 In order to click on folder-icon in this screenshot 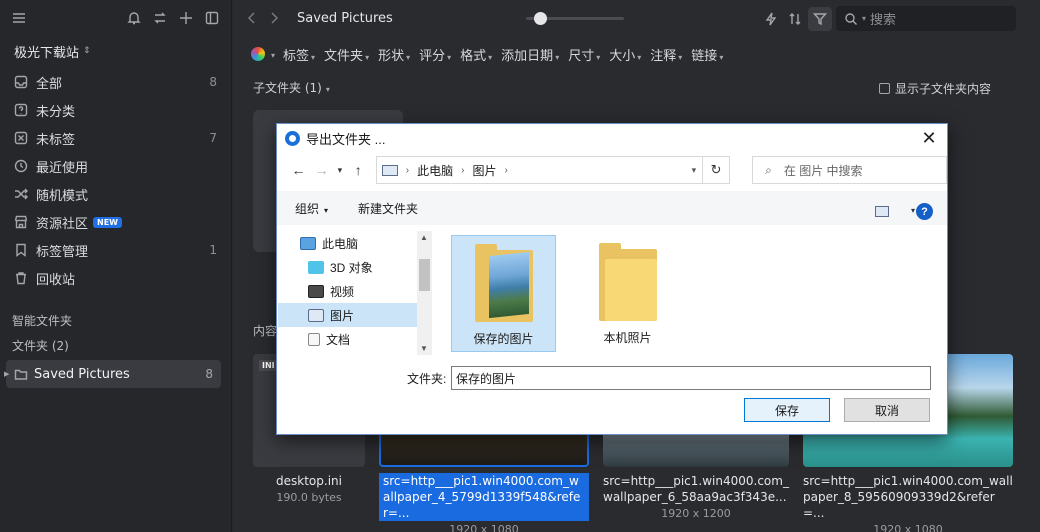, I will do `click(21, 374)`.